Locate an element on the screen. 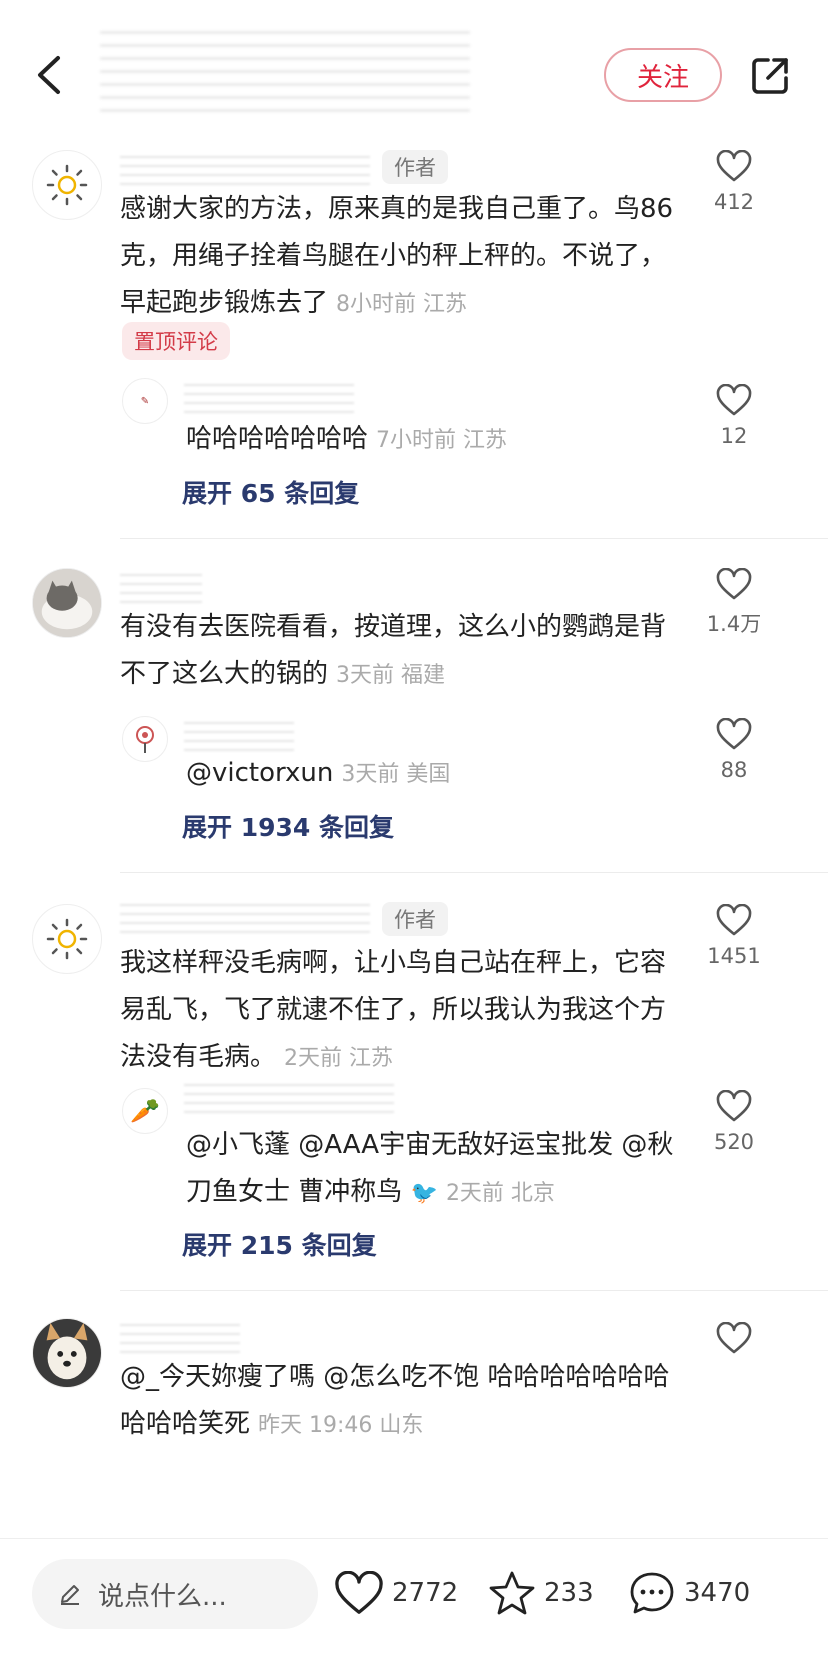 The image size is (828, 1656). bottom-action-bar: 说点什么... 2772 233 3470 is located at coordinates (414, 1597).